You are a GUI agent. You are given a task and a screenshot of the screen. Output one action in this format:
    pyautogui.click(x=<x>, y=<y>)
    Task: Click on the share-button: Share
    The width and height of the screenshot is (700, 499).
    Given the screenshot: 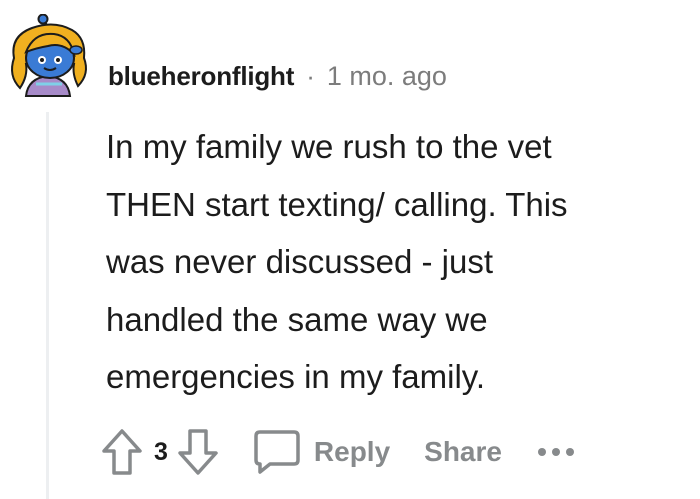 What is the action you would take?
    pyautogui.click(x=463, y=452)
    